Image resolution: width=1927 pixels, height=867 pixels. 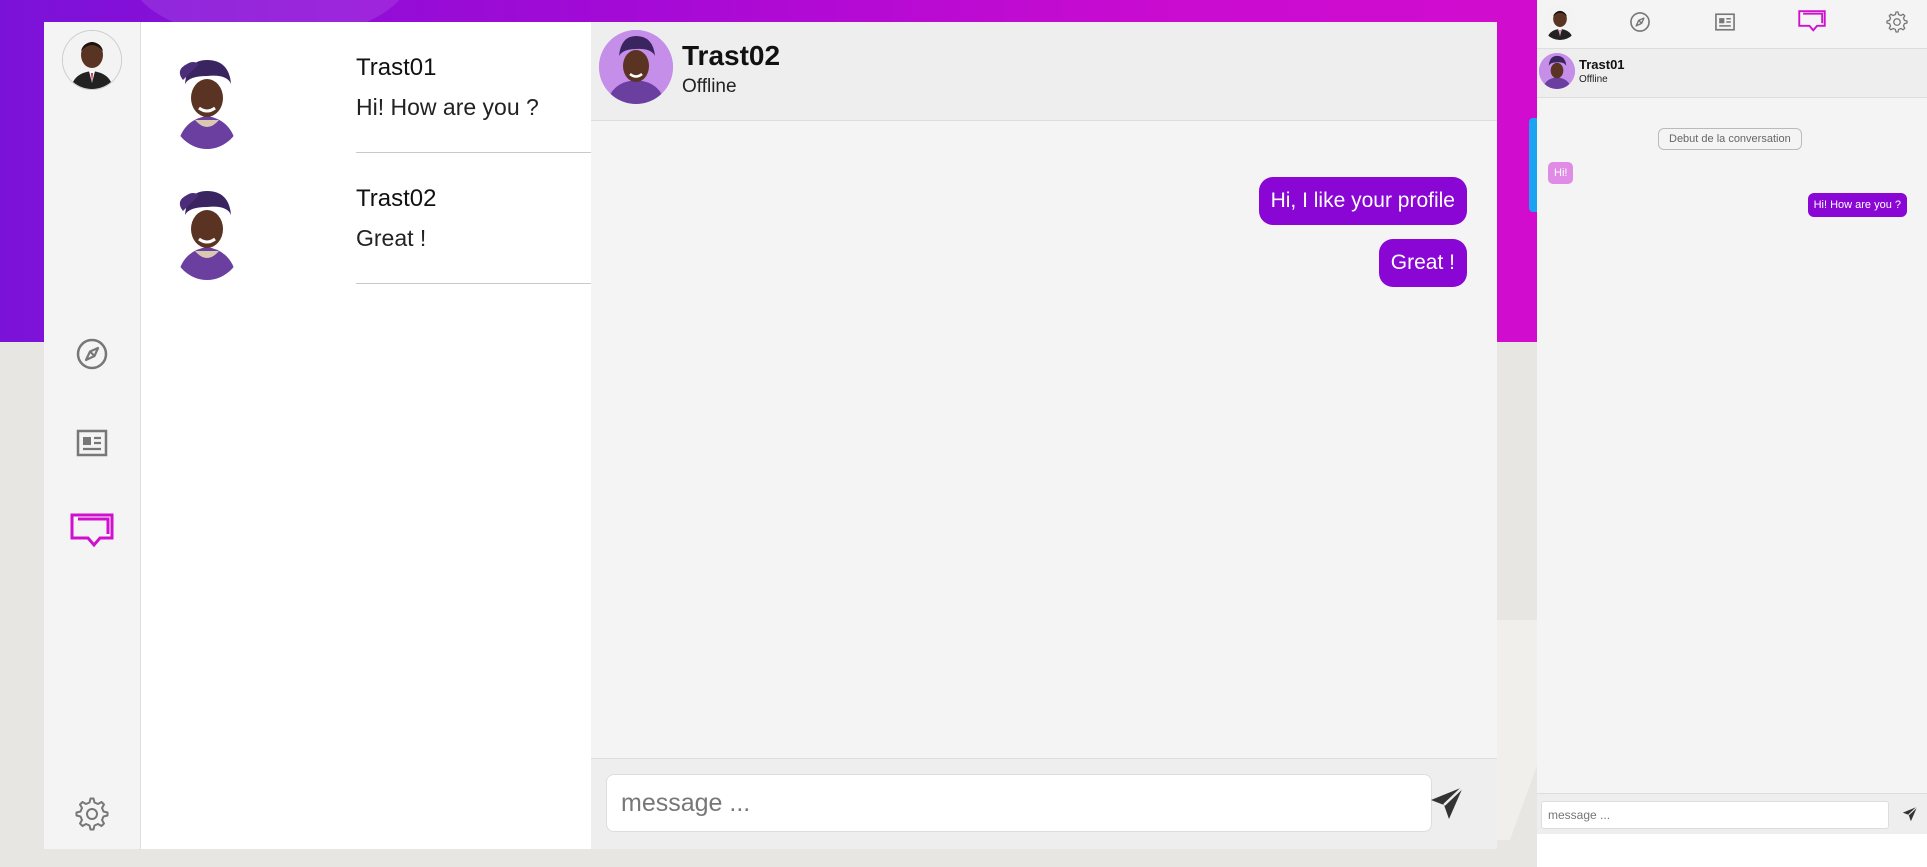 I want to click on message-bubble-outgoing: Hi, I like your profile, so click(x=1362, y=201).